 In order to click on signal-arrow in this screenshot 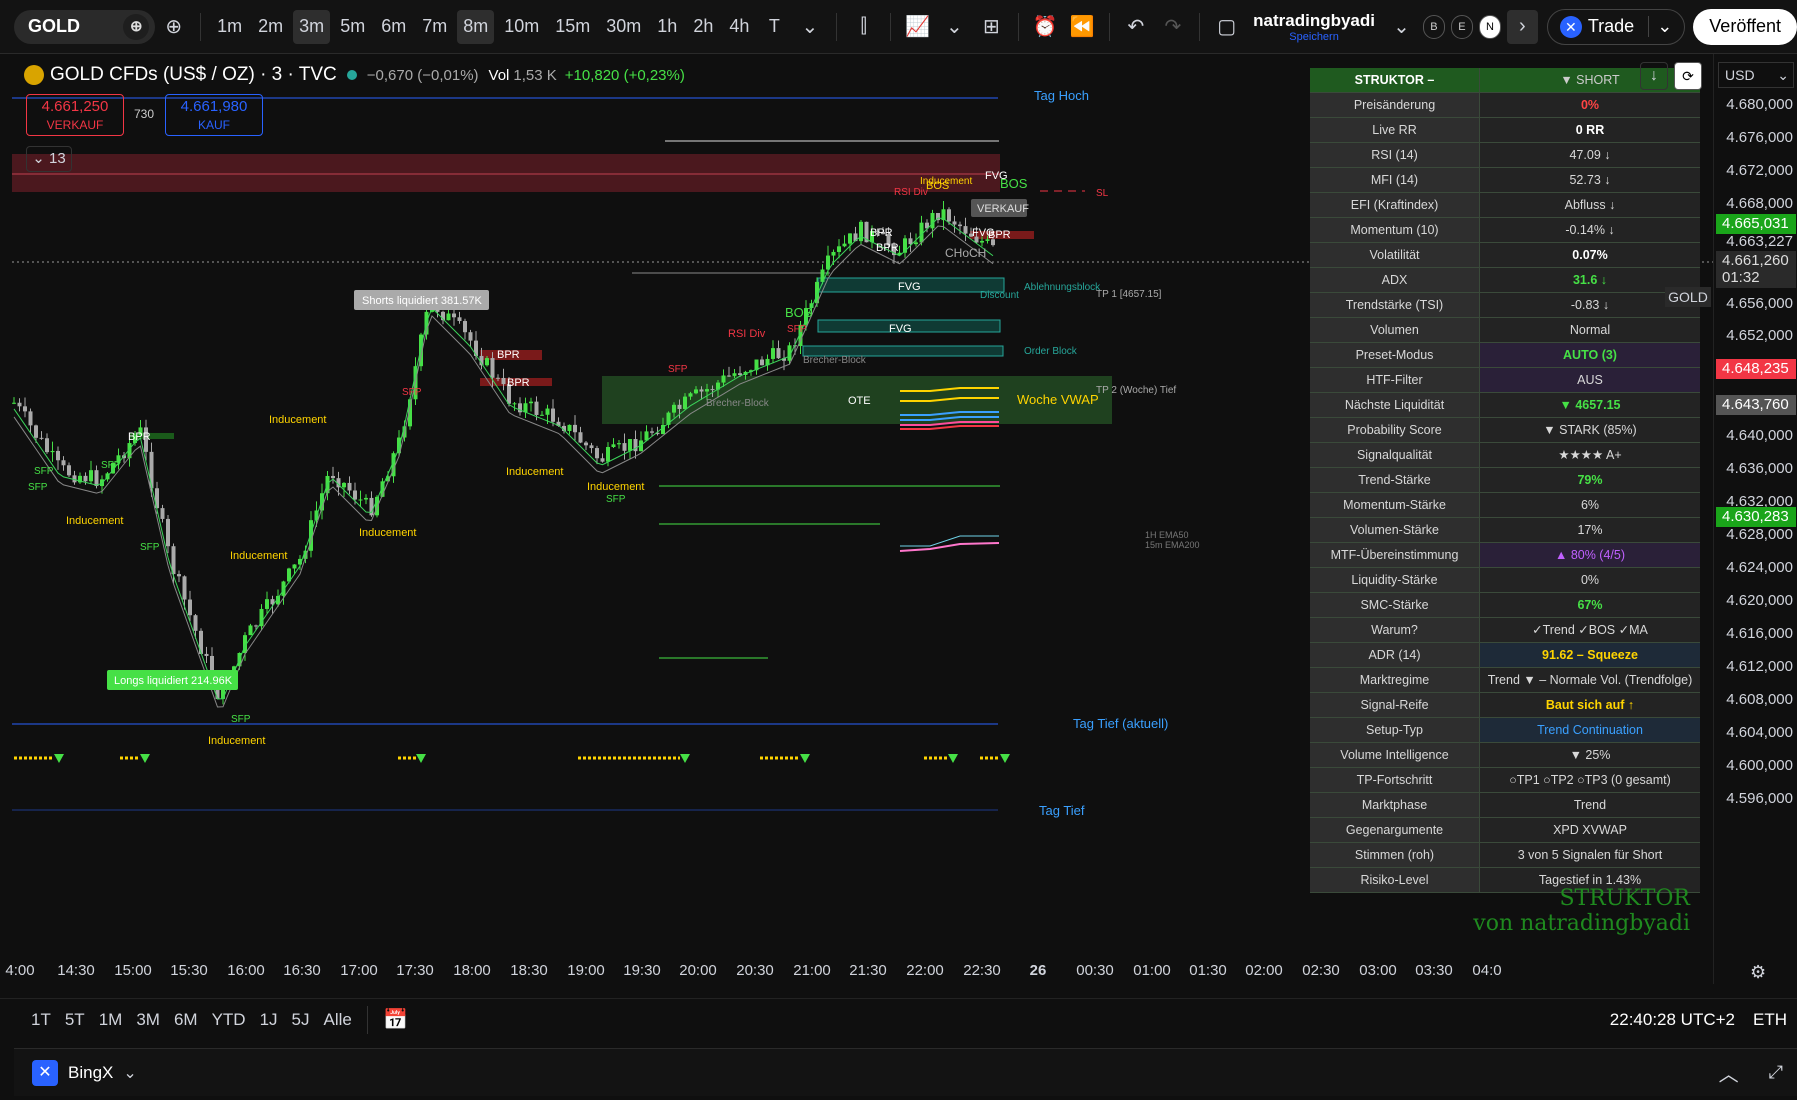, I will do `click(685, 758)`.